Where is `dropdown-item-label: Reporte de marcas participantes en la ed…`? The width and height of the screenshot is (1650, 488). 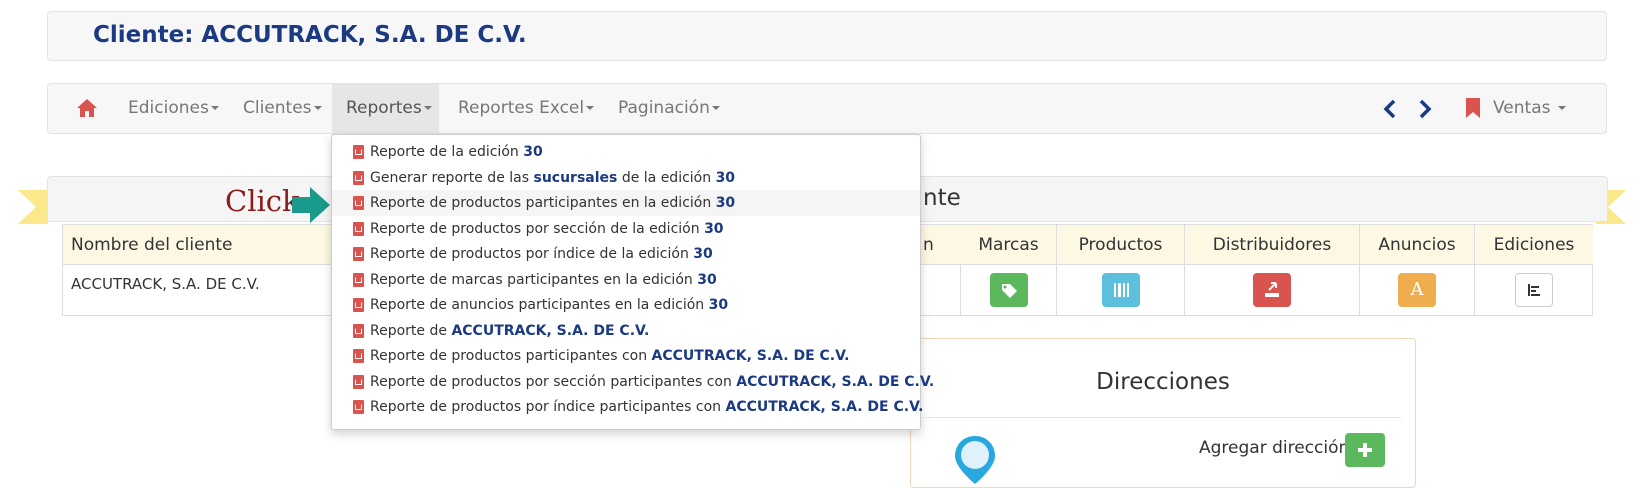 dropdown-item-label: Reporte de marcas participantes en la ed… is located at coordinates (543, 280).